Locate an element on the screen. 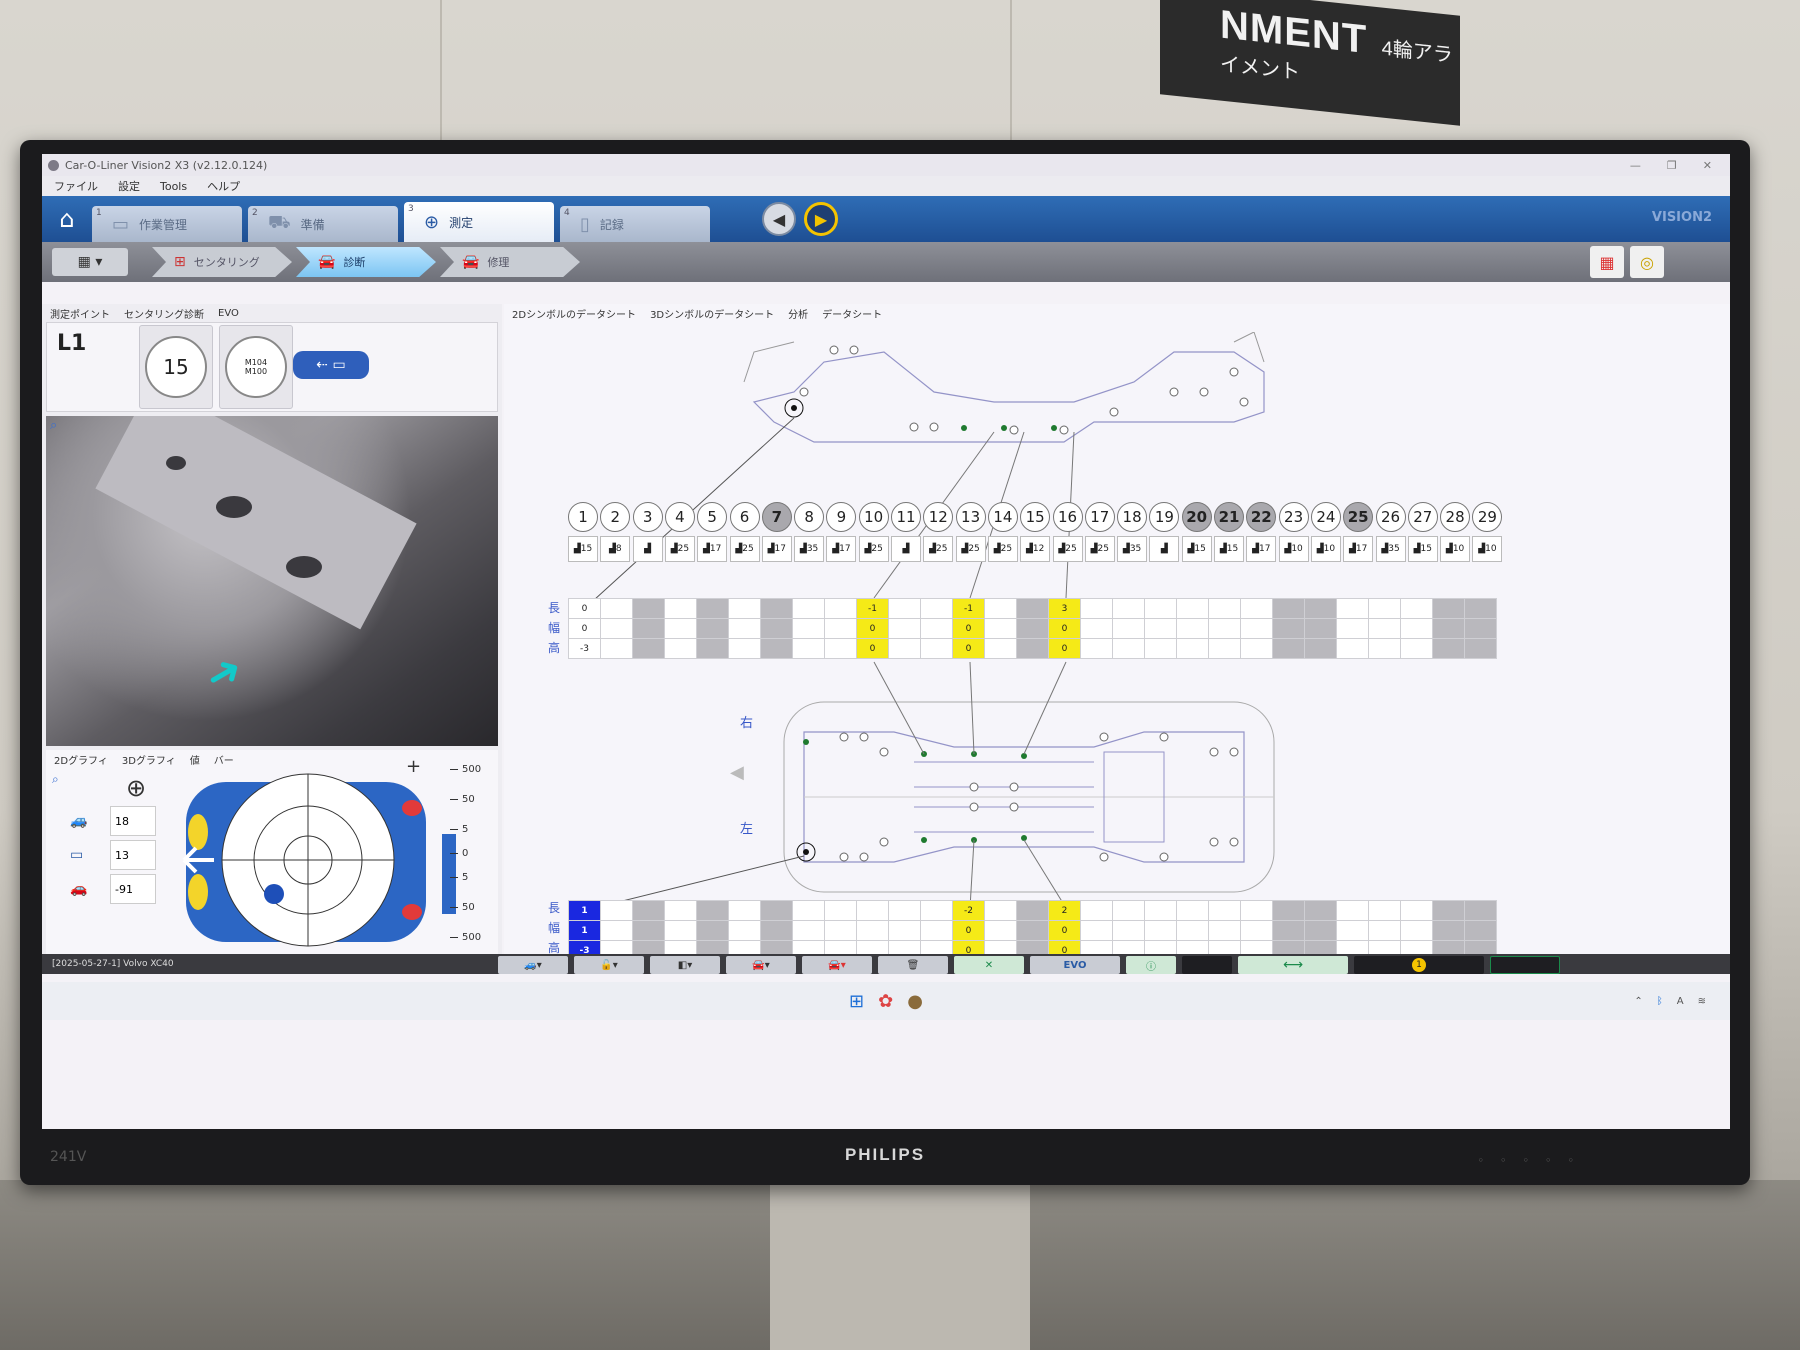 Image resolution: width=1800 pixels, height=1350 pixels. view-car-side-button: 🚙▾ is located at coordinates (533, 965).